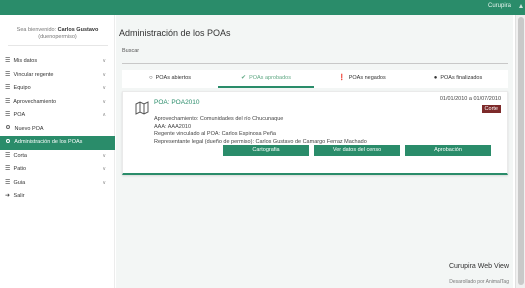  What do you see at coordinates (150, 78) in the screenshot?
I see `circle-outline-icon: ○` at bounding box center [150, 78].